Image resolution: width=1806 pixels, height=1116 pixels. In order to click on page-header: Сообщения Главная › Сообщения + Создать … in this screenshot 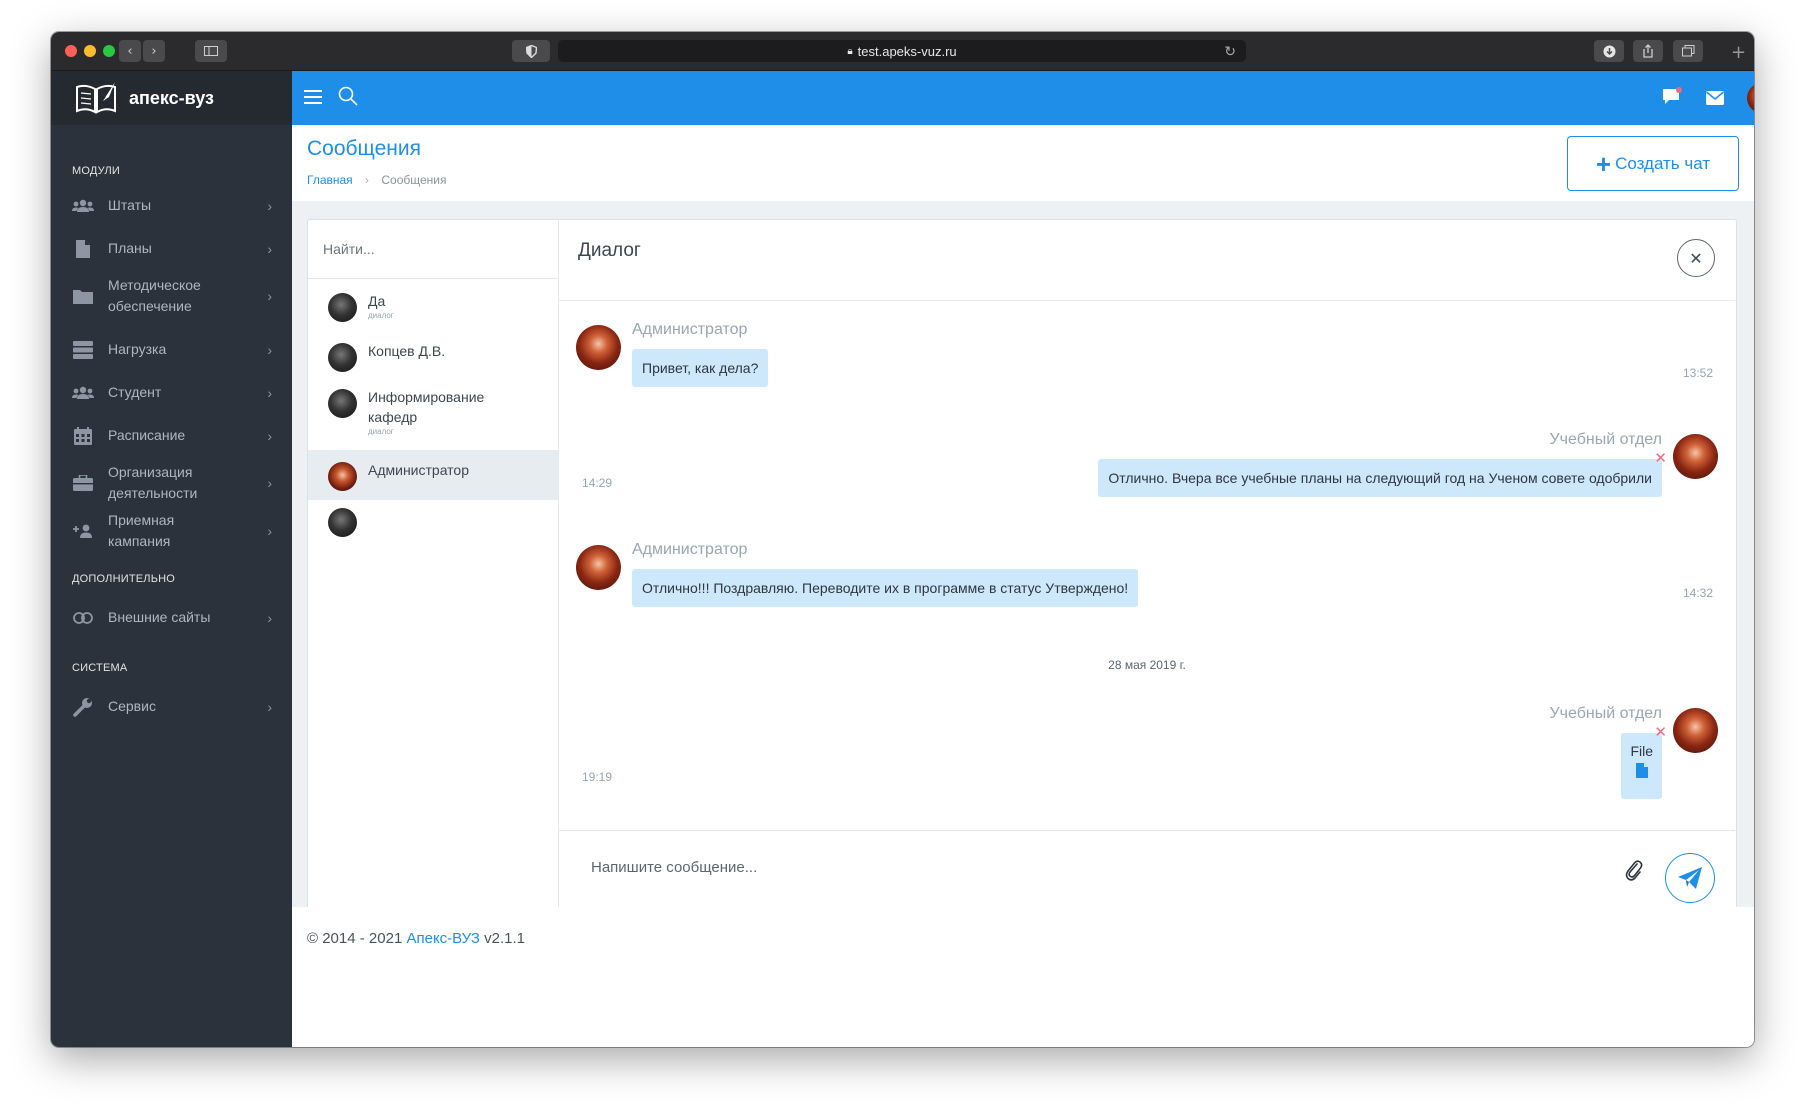, I will do `click(1023, 163)`.